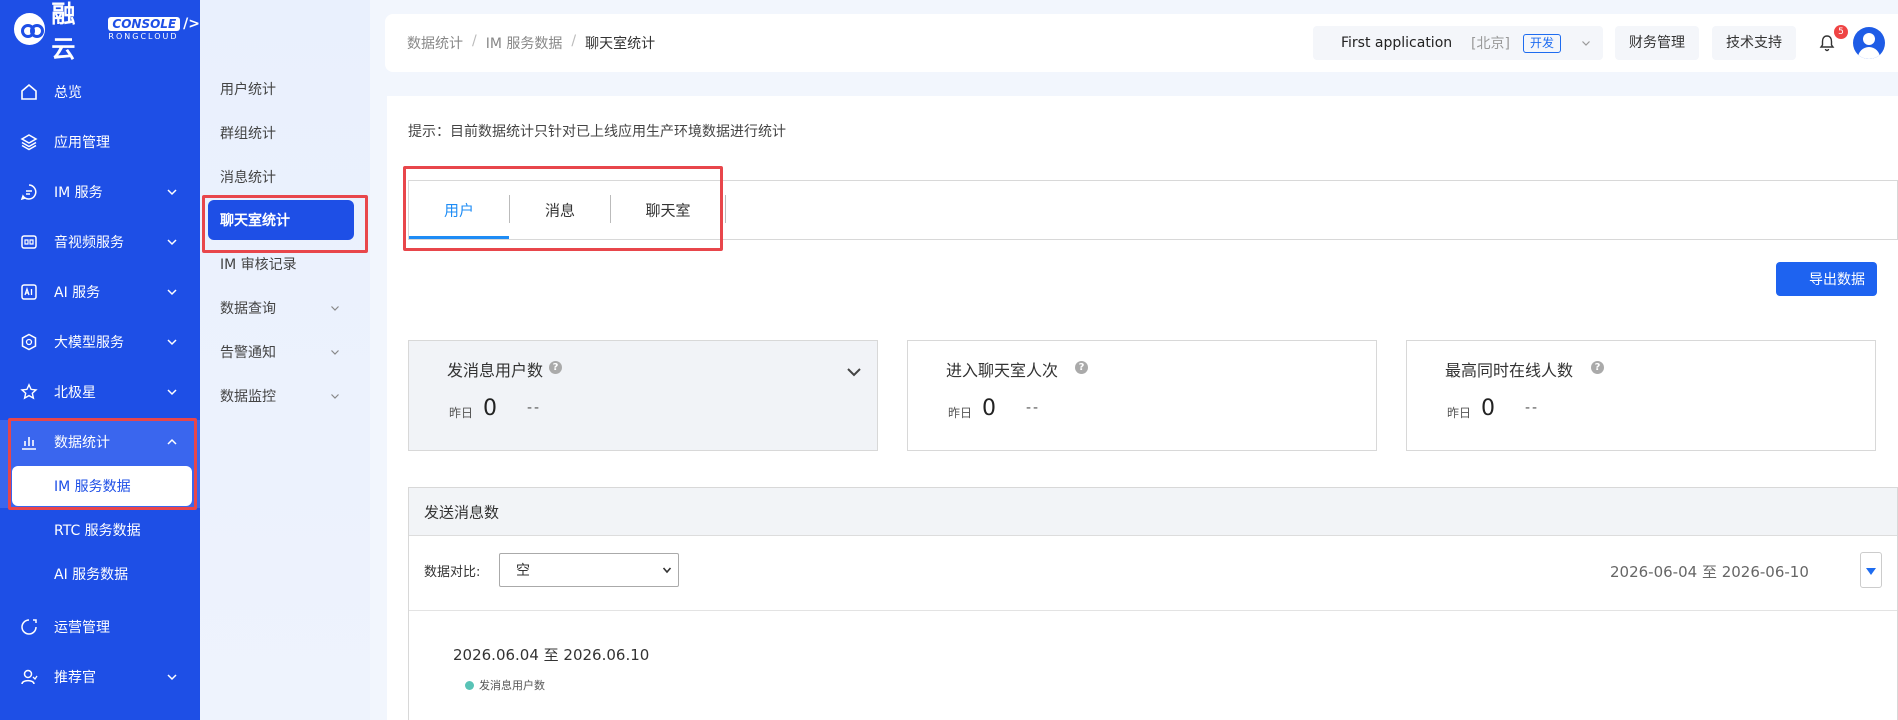 Image resolution: width=1898 pixels, height=720 pixels. What do you see at coordinates (191, 24) in the screenshot?
I see `brand-console-slash: />` at bounding box center [191, 24].